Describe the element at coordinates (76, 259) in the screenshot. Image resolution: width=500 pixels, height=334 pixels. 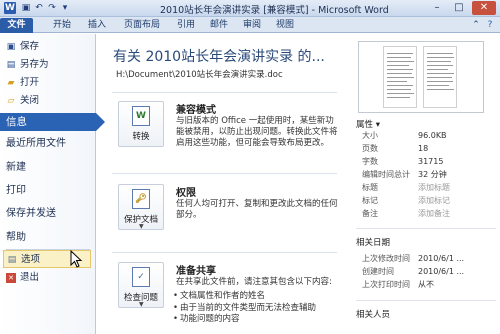
I see `mouse-cursor-icon` at that location.